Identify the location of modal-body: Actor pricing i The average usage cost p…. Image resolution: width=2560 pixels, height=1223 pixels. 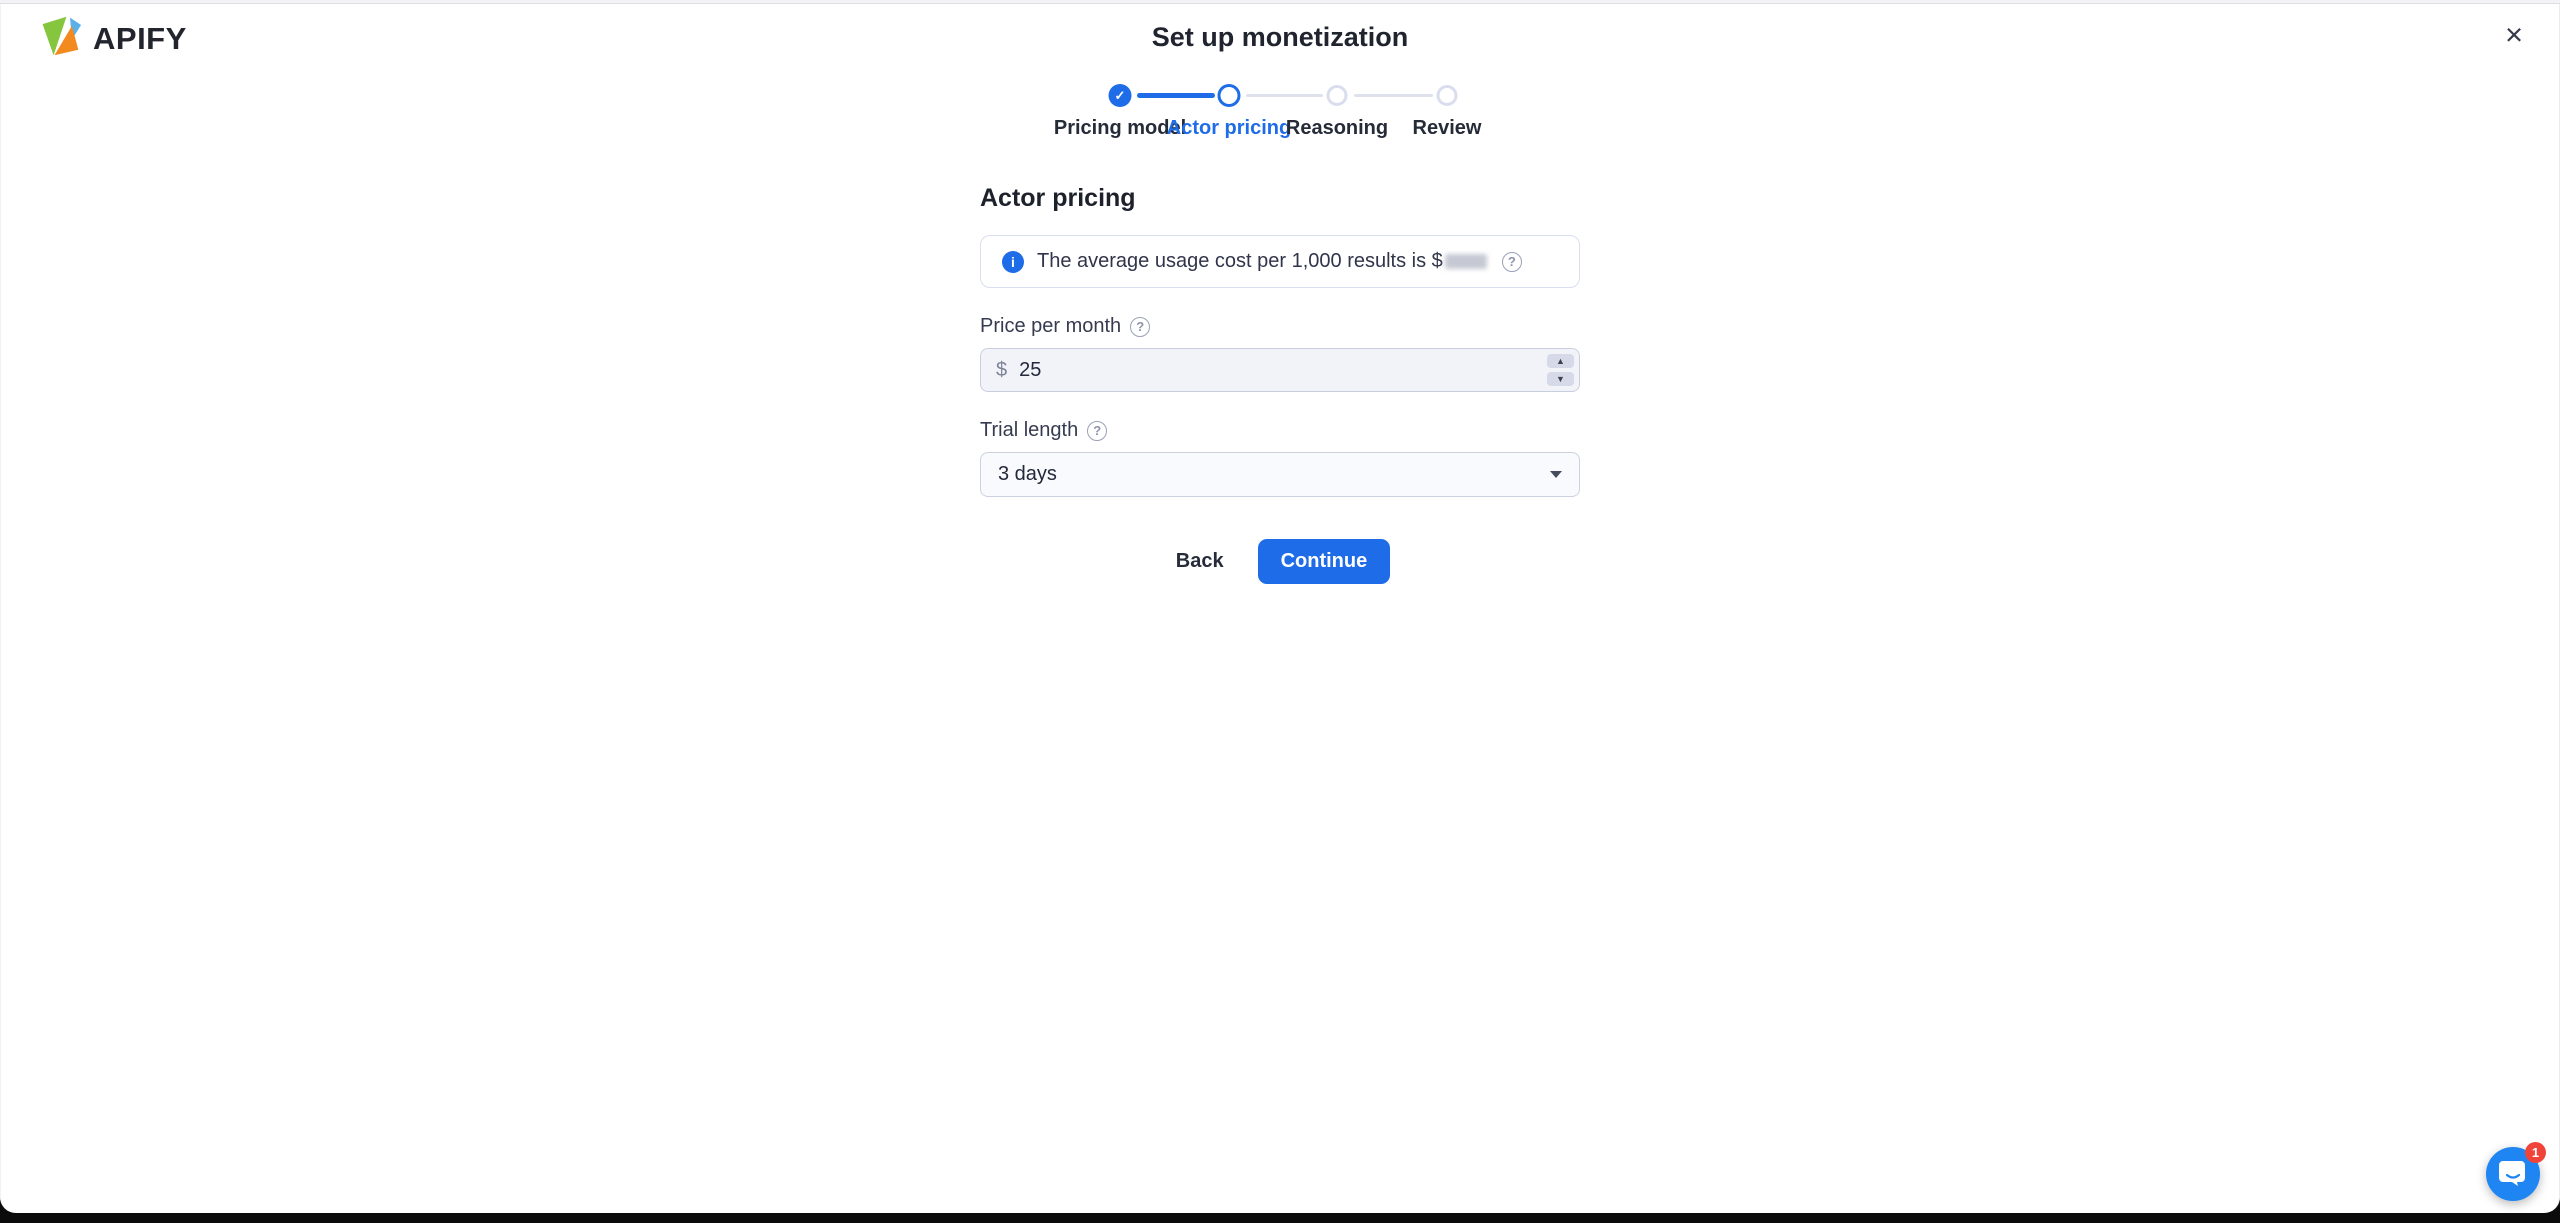
(1280, 384).